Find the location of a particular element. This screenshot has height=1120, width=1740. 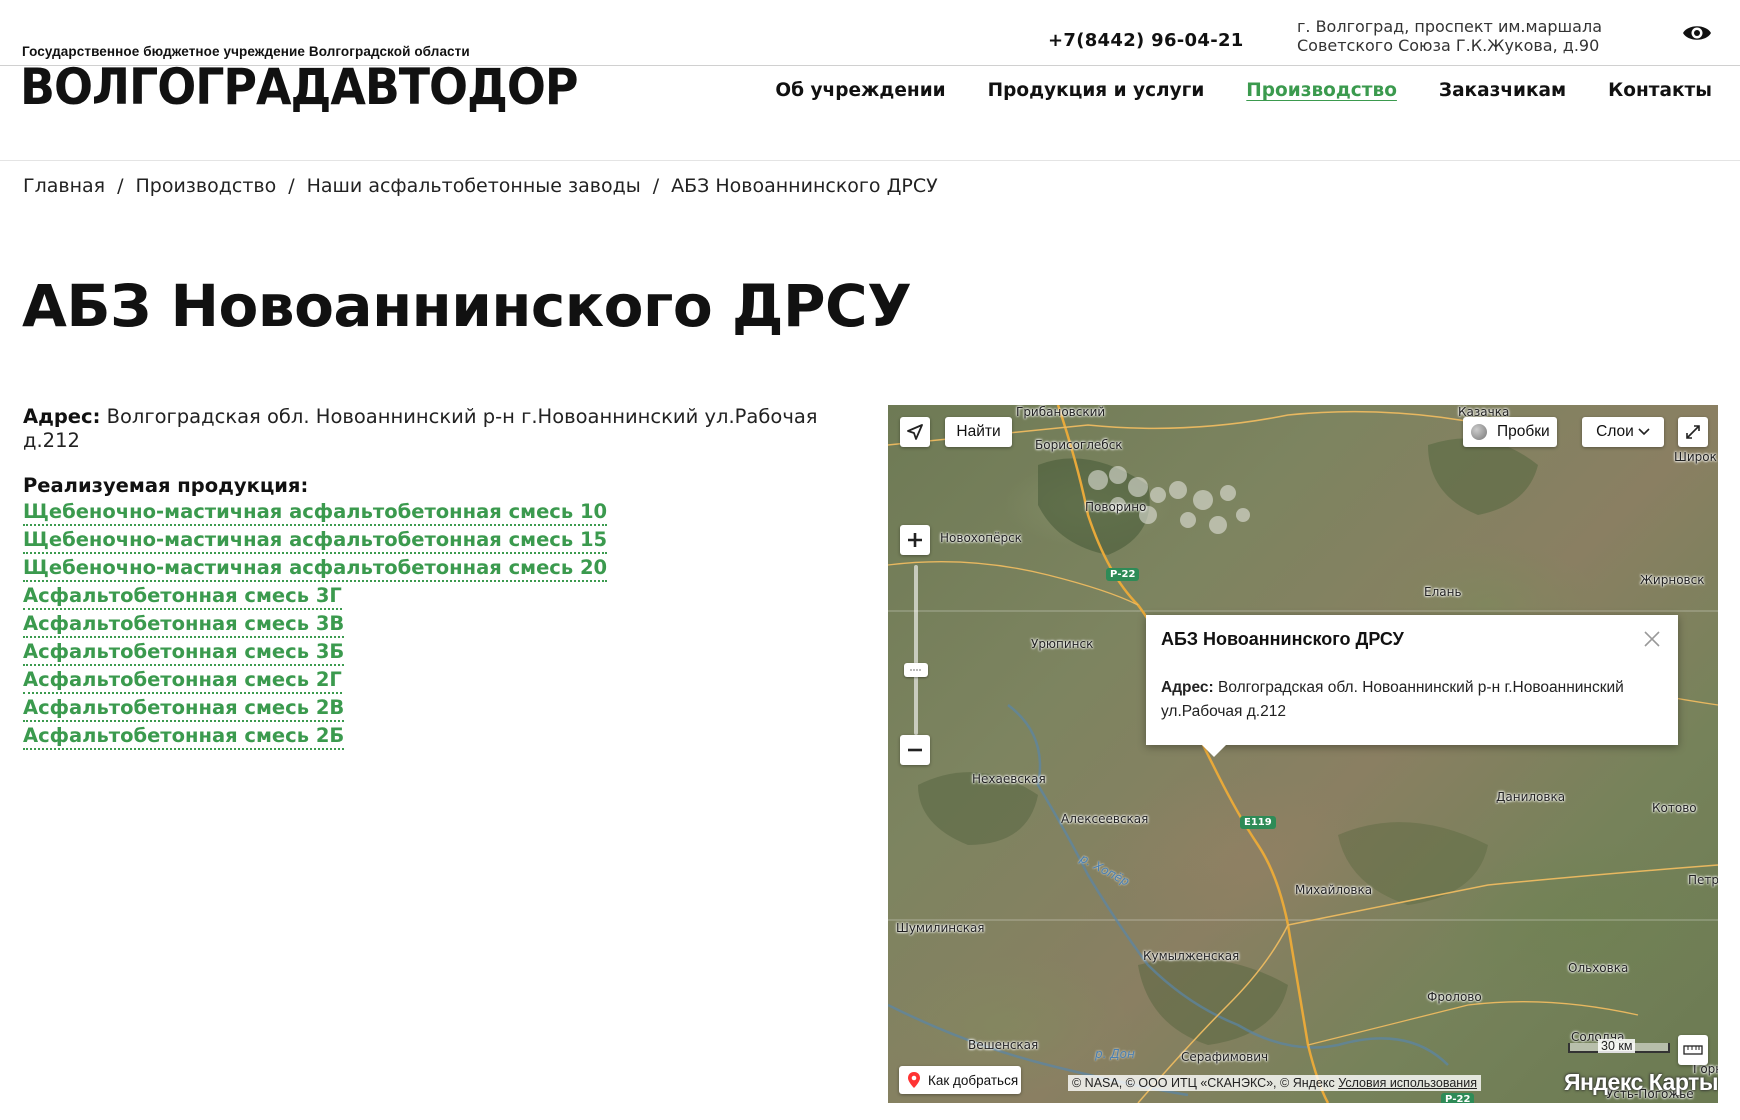

map-place-label: Грибановский is located at coordinates (1061, 412).